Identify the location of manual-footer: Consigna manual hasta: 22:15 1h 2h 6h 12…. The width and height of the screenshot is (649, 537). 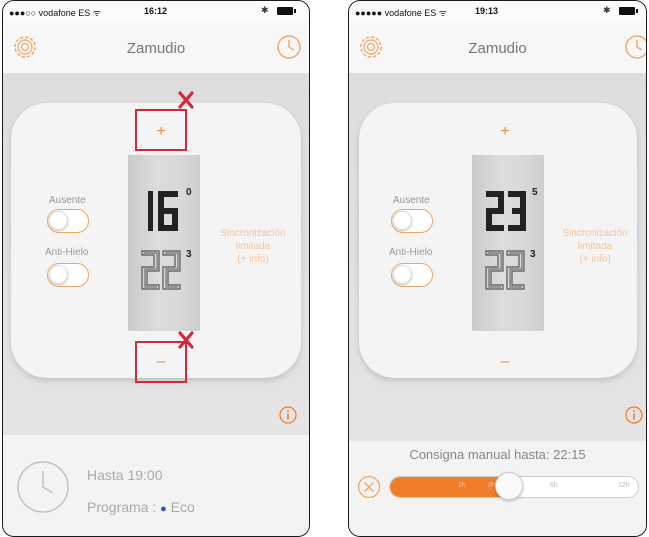
(497, 488).